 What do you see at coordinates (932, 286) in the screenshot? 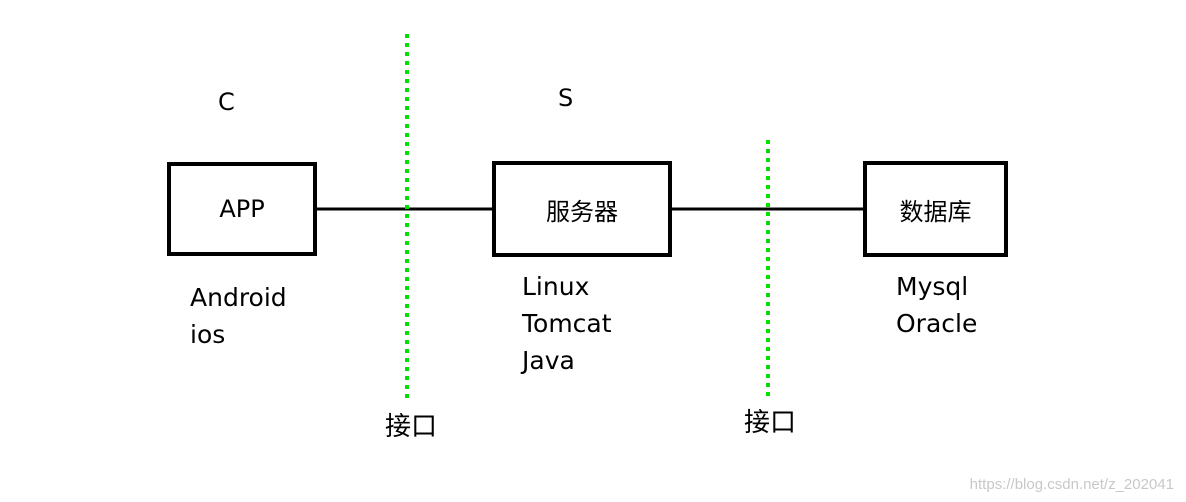
I see `database-stack-item: Mysql` at bounding box center [932, 286].